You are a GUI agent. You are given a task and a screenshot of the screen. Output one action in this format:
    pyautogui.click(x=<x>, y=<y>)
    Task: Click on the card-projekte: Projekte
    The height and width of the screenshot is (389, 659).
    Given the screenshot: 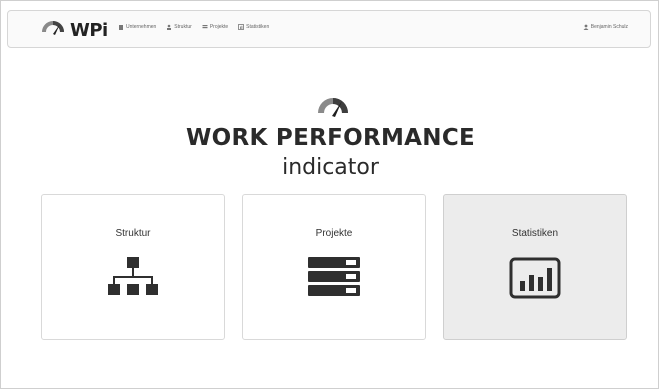 What is the action you would take?
    pyautogui.click(x=334, y=267)
    